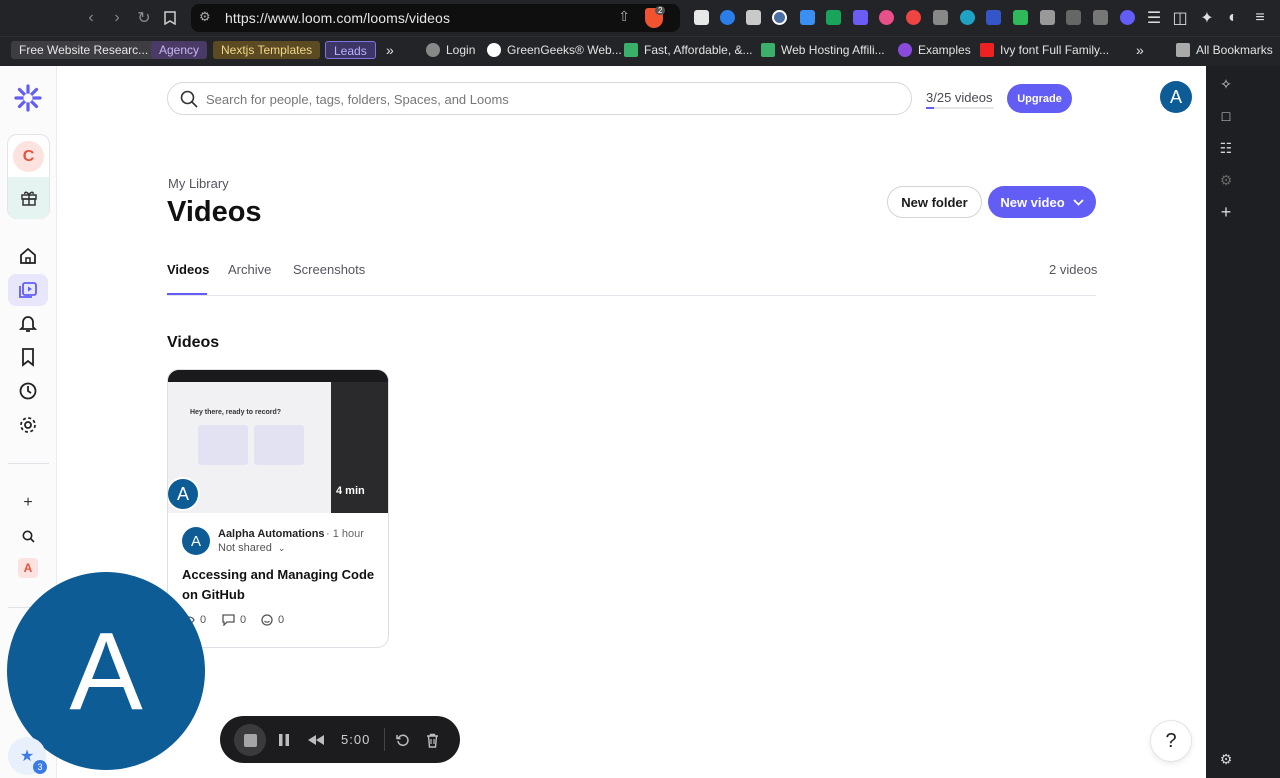  Describe the element at coordinates (28, 176) in the screenshot. I see `workspace-switcher: C` at that location.